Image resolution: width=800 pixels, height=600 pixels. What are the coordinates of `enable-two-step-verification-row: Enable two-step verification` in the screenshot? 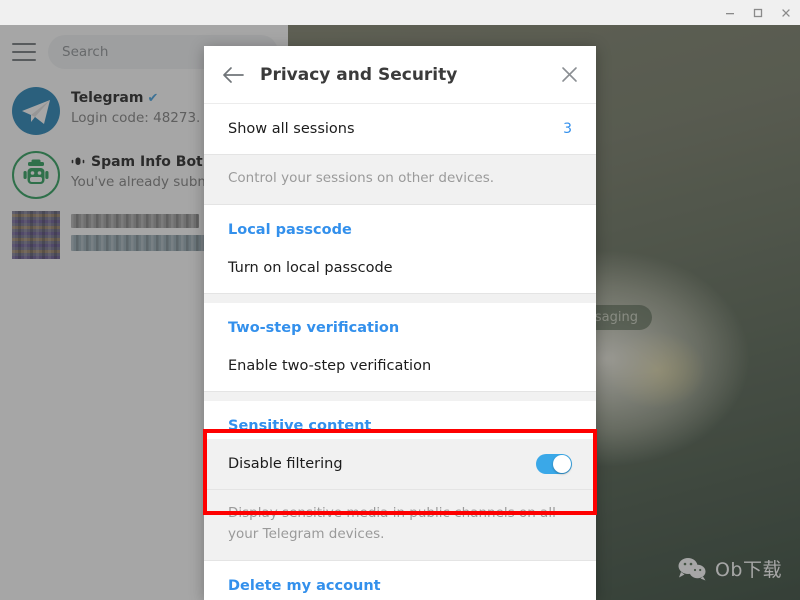 It's located at (400, 366).